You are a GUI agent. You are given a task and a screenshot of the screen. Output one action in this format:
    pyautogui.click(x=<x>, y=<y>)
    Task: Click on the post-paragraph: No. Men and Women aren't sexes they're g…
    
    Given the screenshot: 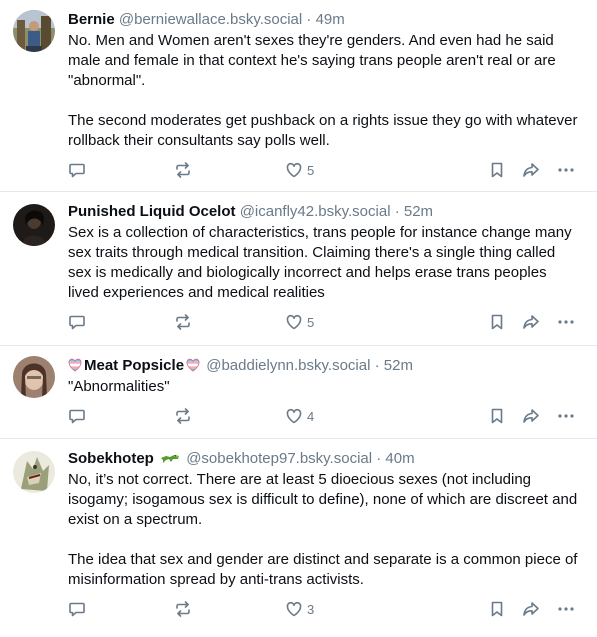 What is the action you would take?
    pyautogui.click(x=312, y=60)
    